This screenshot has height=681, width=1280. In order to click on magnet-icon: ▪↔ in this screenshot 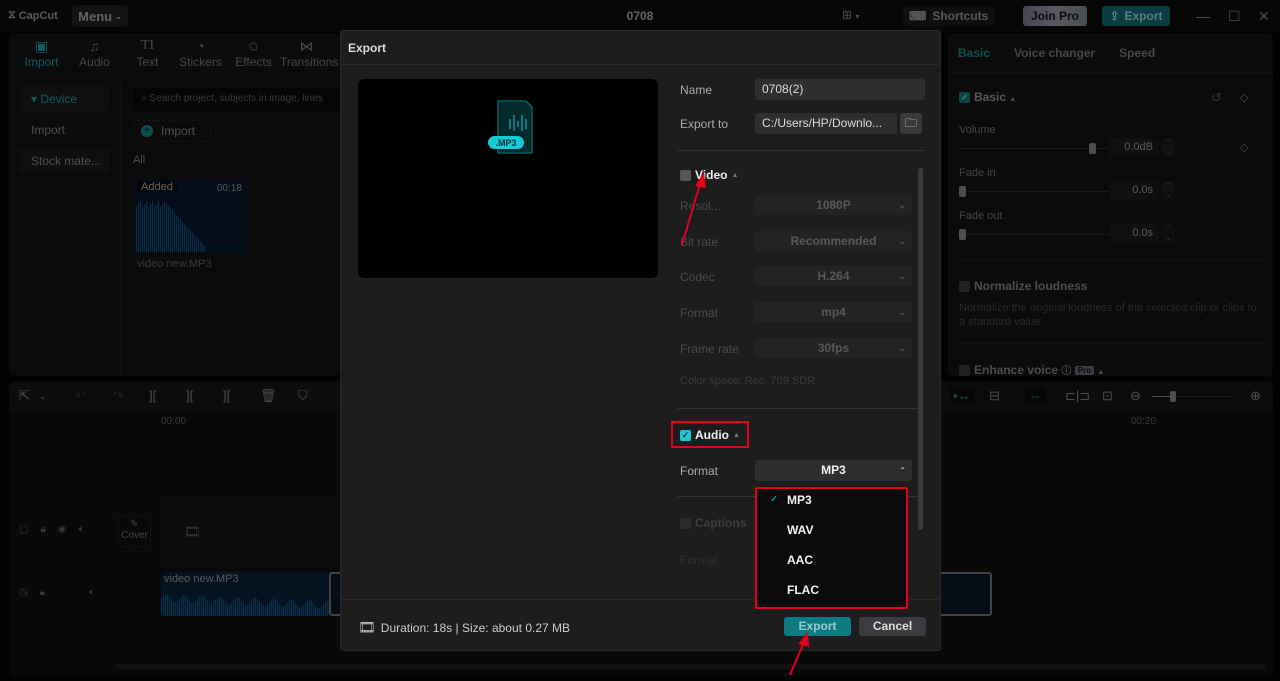, I will do `click(962, 395)`.